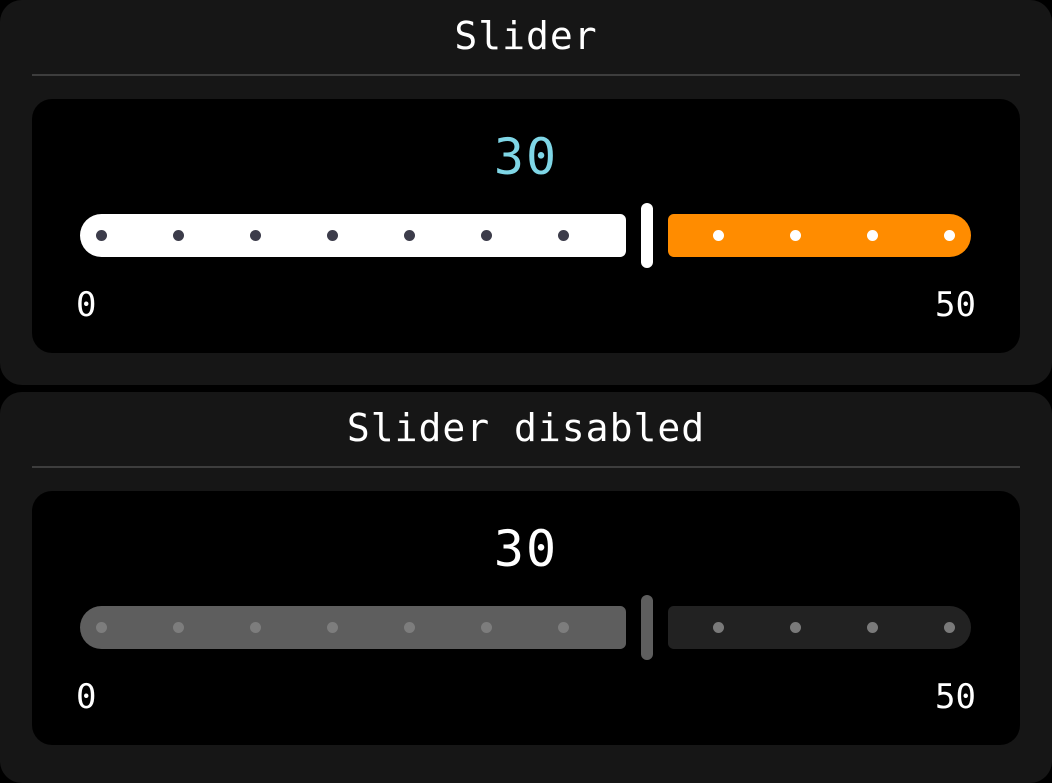 The height and width of the screenshot is (783, 1052). I want to click on slider-max-label: 50, so click(955, 305).